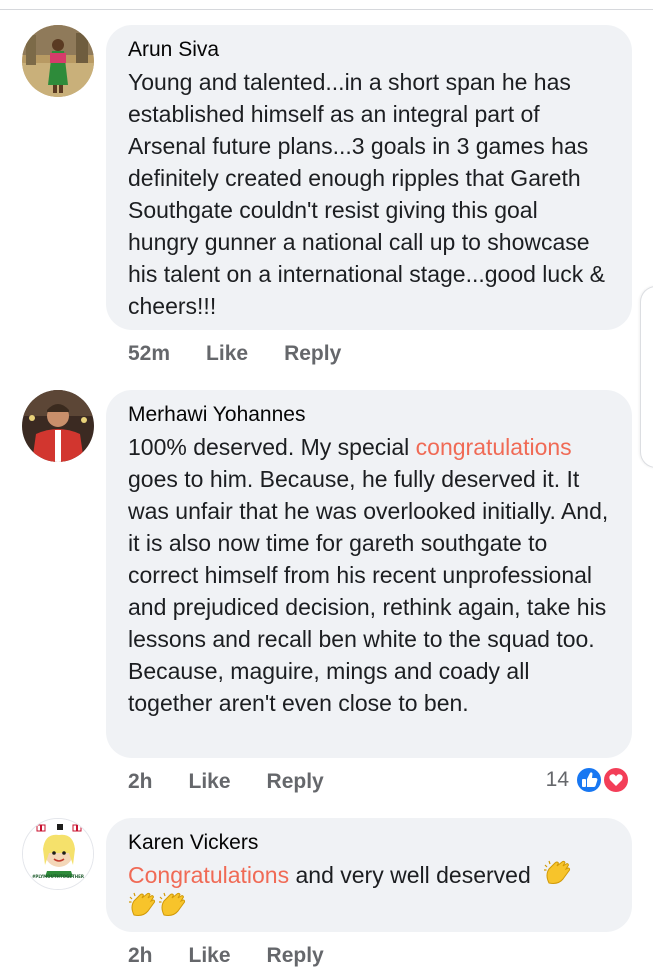  What do you see at coordinates (369, 891) in the screenshot?
I see `comment-text: Congratulations and very well deserved` at bounding box center [369, 891].